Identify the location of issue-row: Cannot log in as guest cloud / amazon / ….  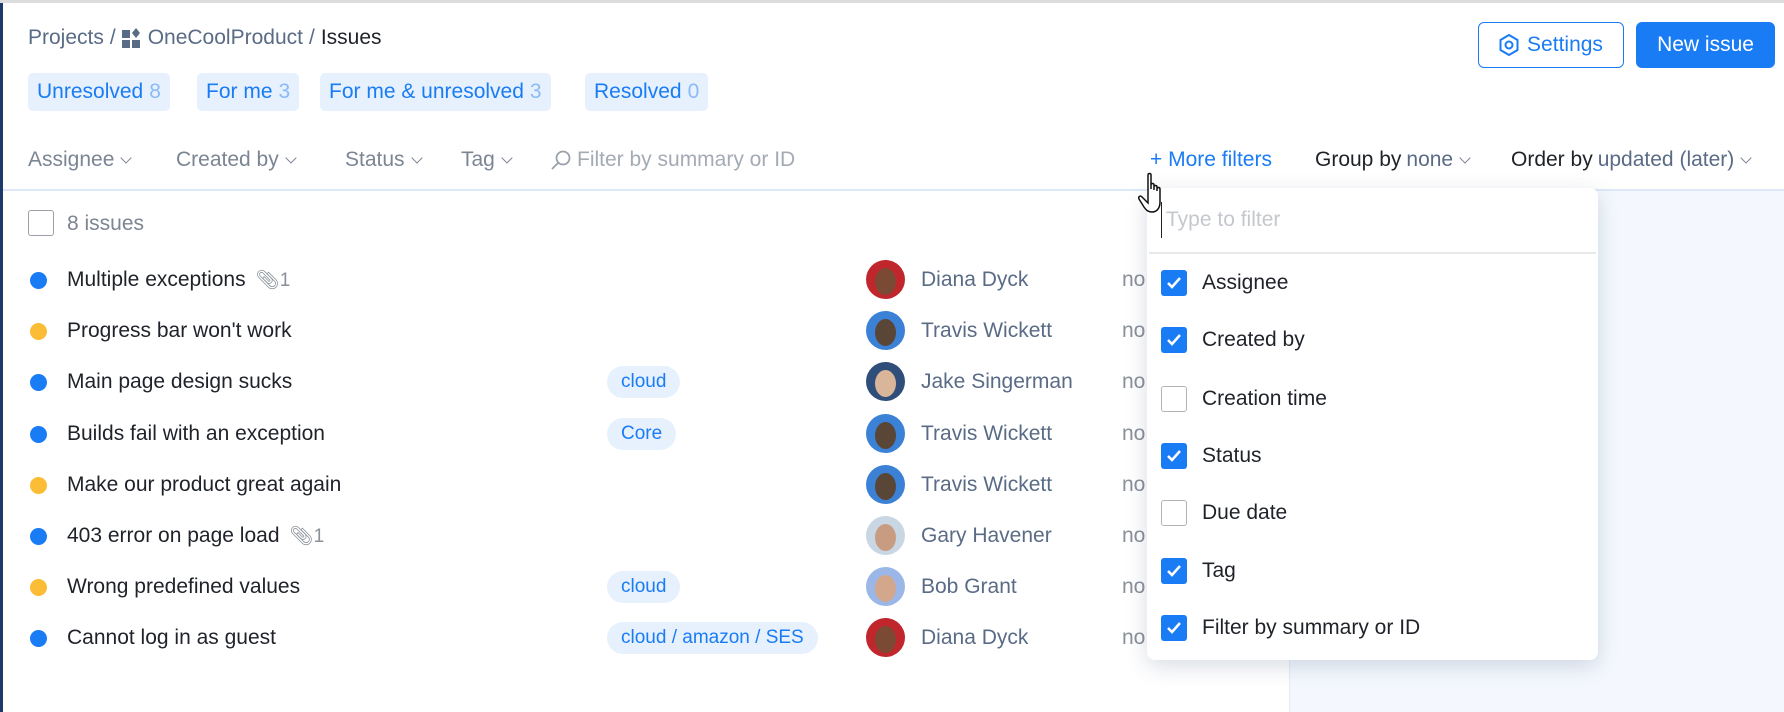
(644, 638).